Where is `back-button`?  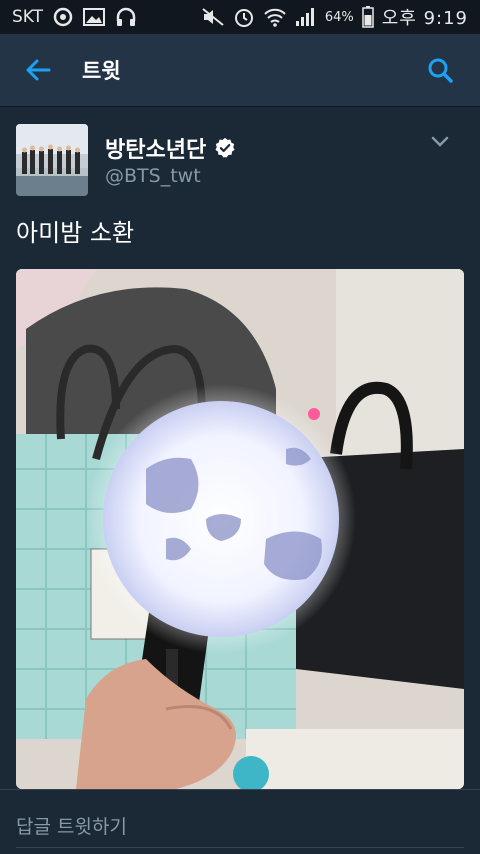 back-button is located at coordinates (38, 70).